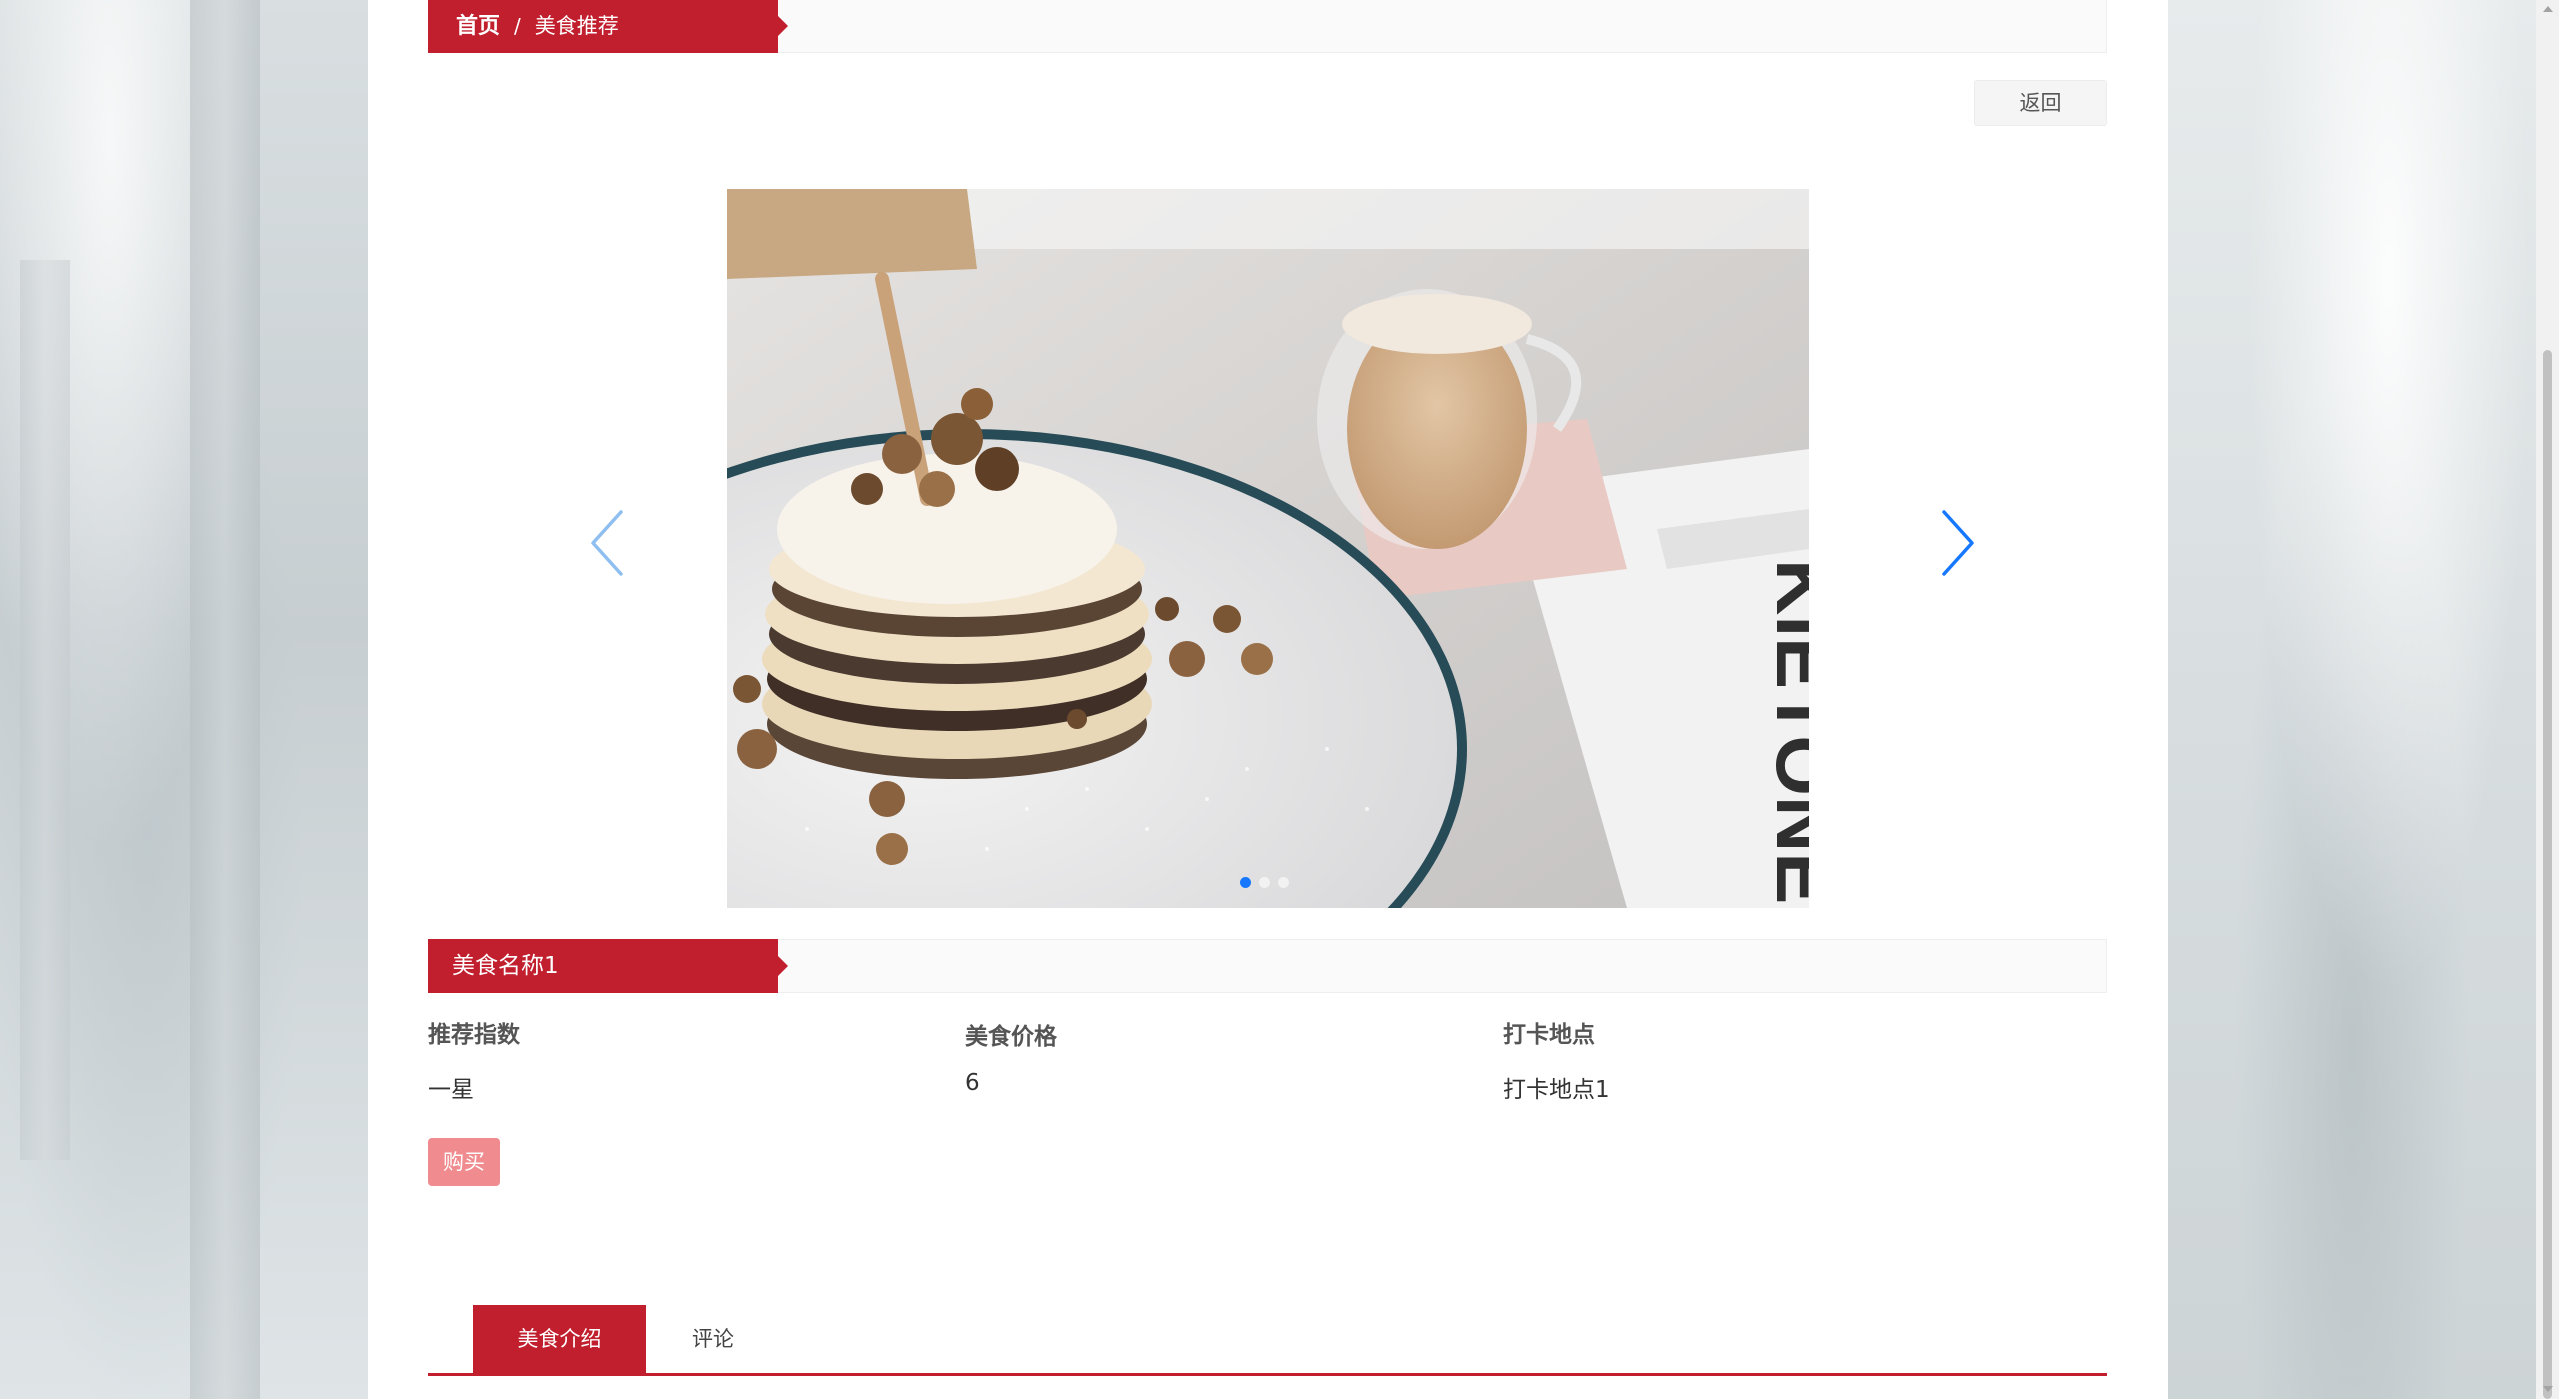 This screenshot has width=2559, height=1399. What do you see at coordinates (1267, 26) in the screenshot?
I see `breadcrumb-bar: 首页 / 美食推荐` at bounding box center [1267, 26].